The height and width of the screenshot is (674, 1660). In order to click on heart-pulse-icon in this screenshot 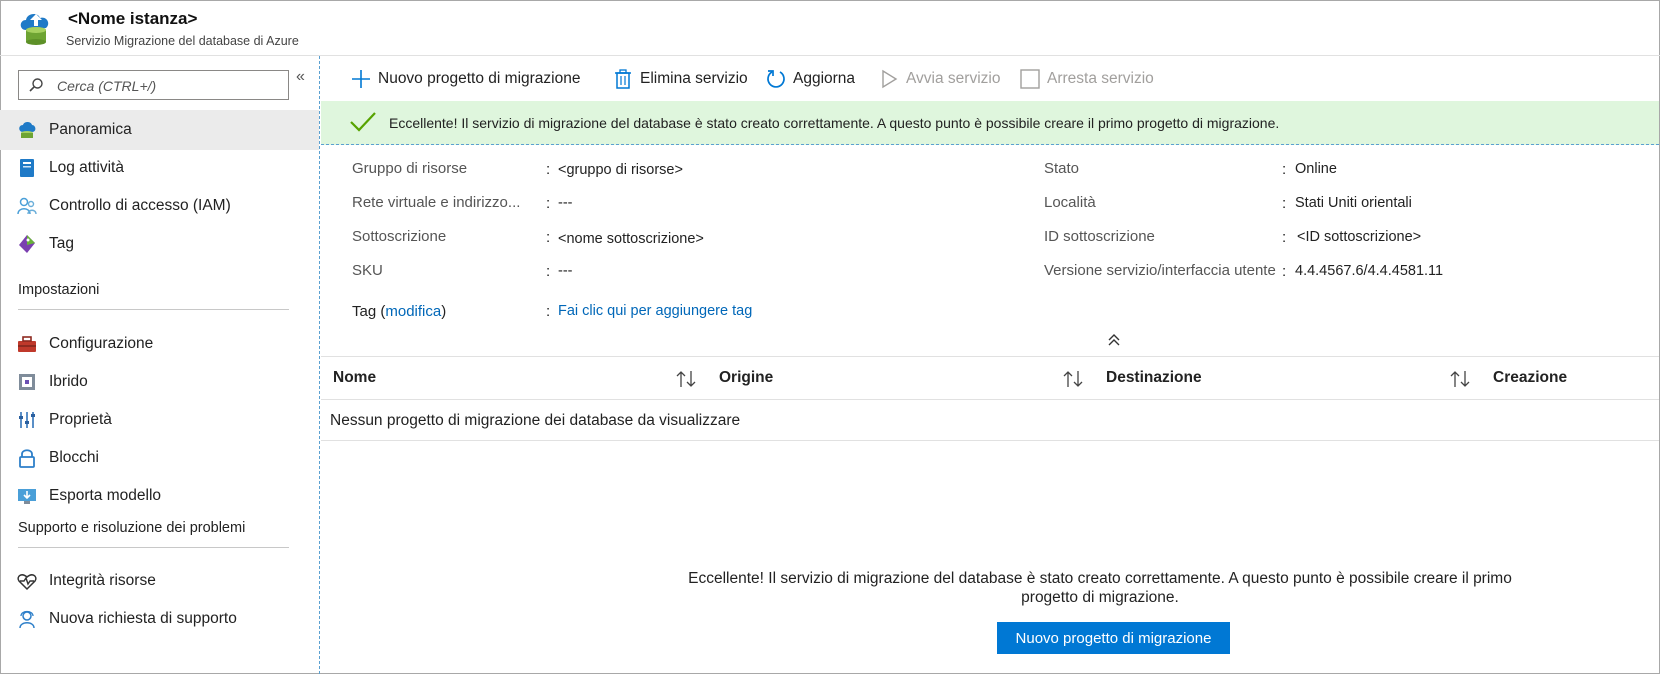, I will do `click(27, 582)`.